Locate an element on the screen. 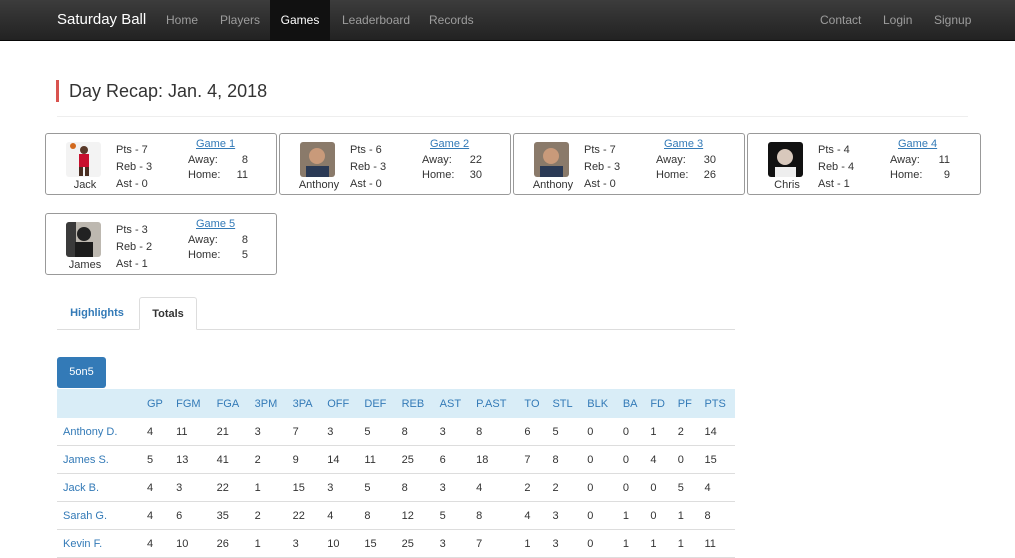 The image size is (1015, 558). column-header: DEF is located at coordinates (377, 403).